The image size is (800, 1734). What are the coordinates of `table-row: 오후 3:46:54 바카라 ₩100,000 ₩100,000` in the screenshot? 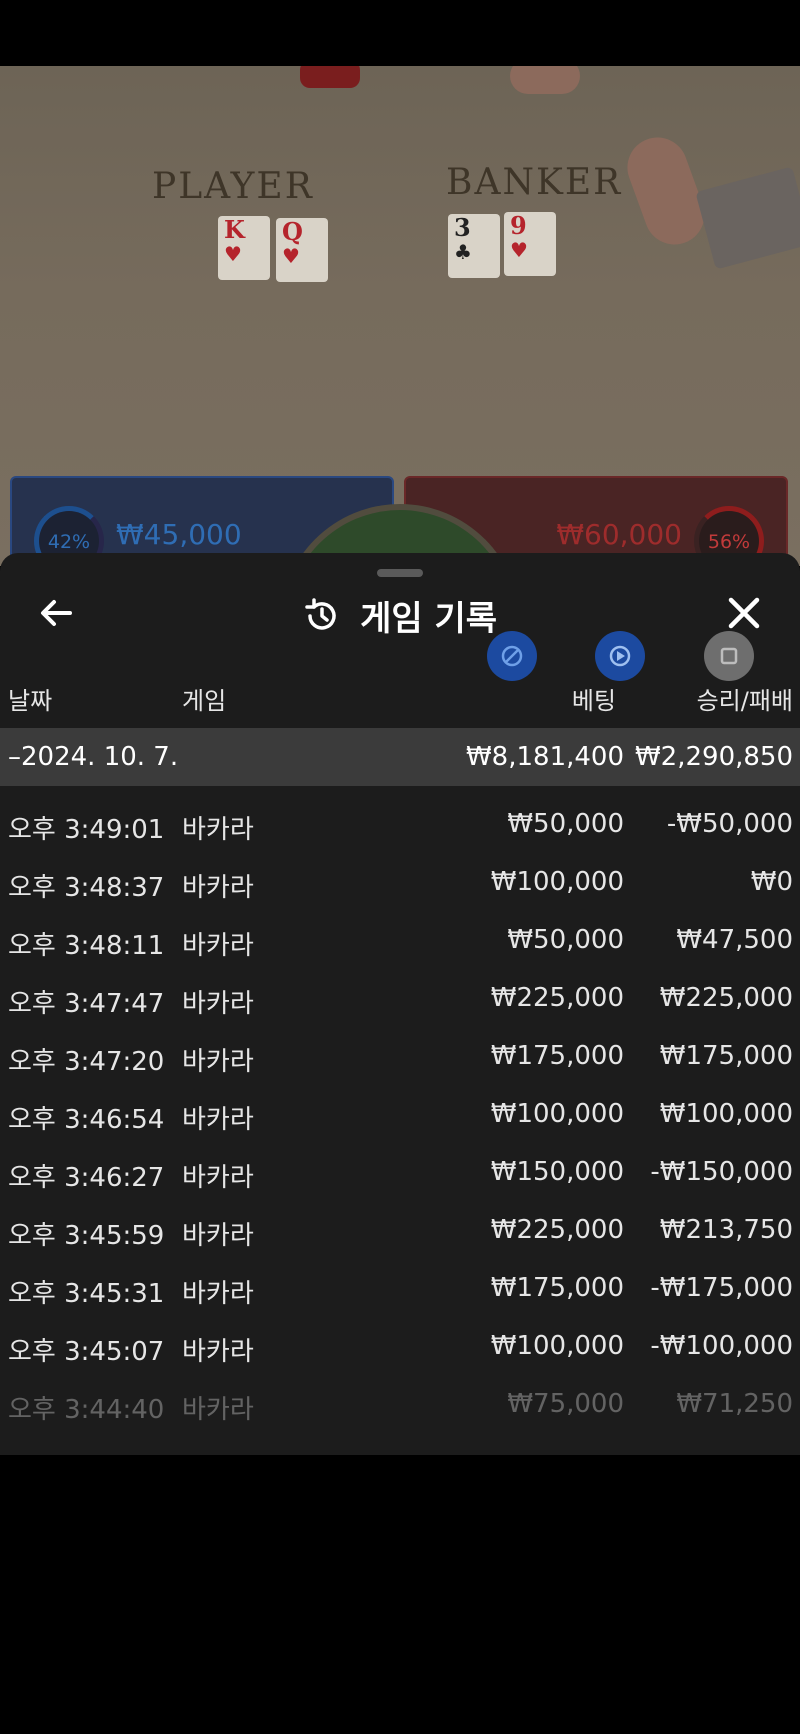 It's located at (400, 1110).